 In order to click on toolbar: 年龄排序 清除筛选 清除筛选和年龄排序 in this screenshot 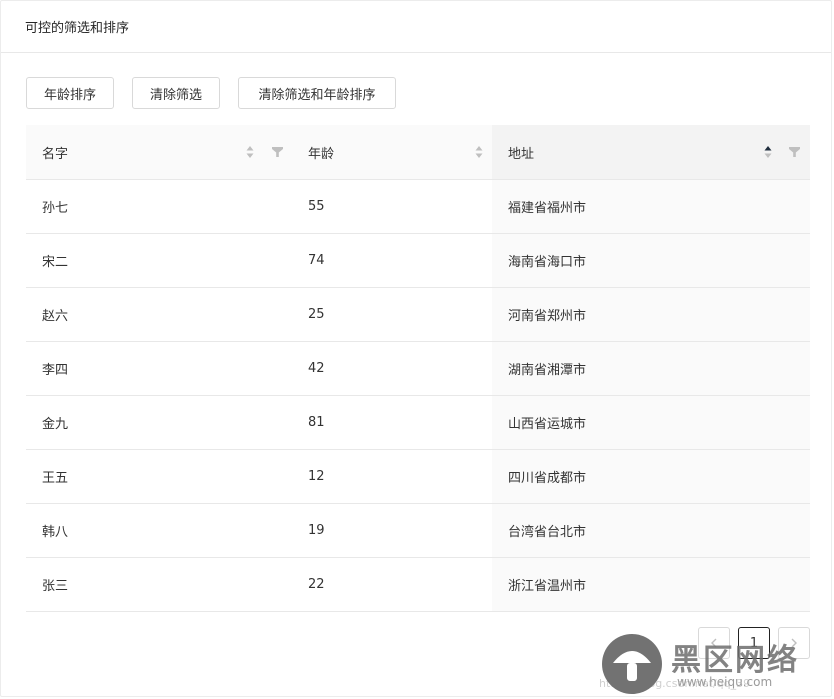, I will do `click(211, 93)`.